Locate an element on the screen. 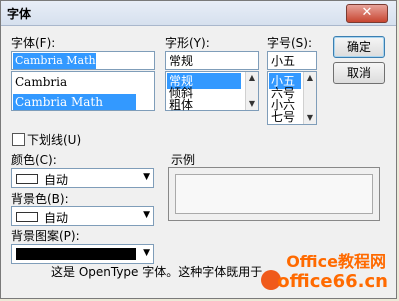 This screenshot has width=399, height=301. size-input: 小五 is located at coordinates (292, 60).